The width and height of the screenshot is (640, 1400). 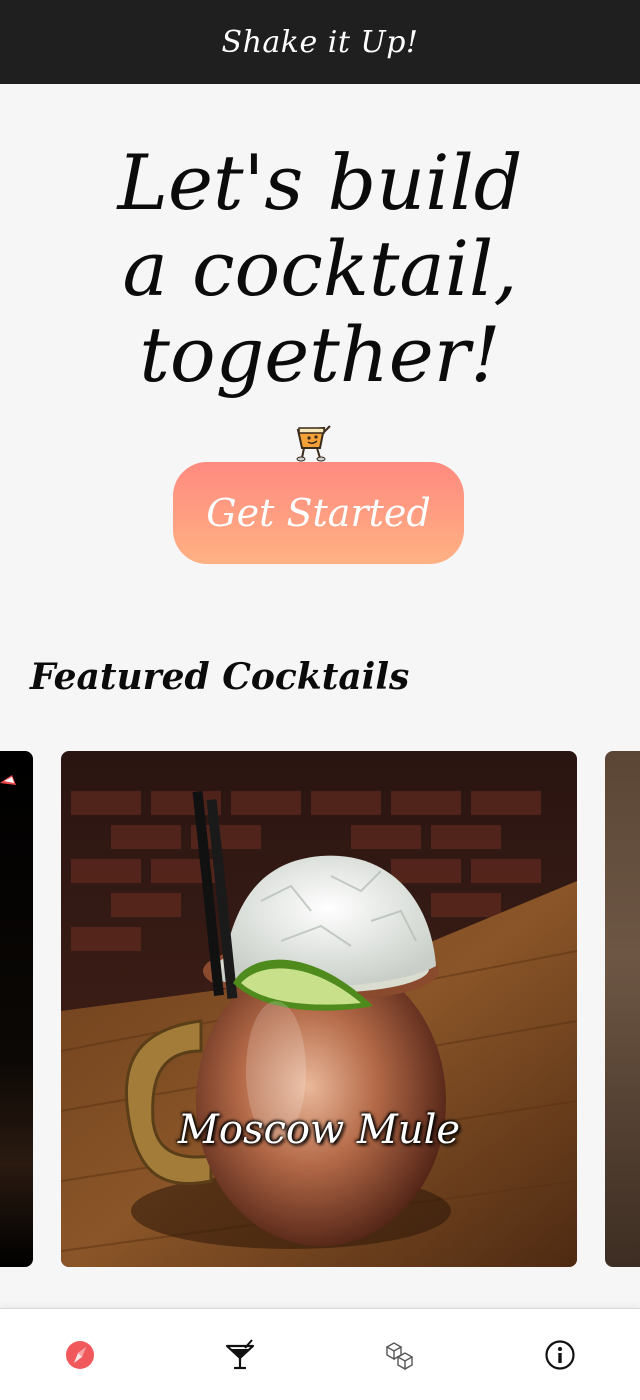 I want to click on hero-line-1: Let's build, so click(x=320, y=182).